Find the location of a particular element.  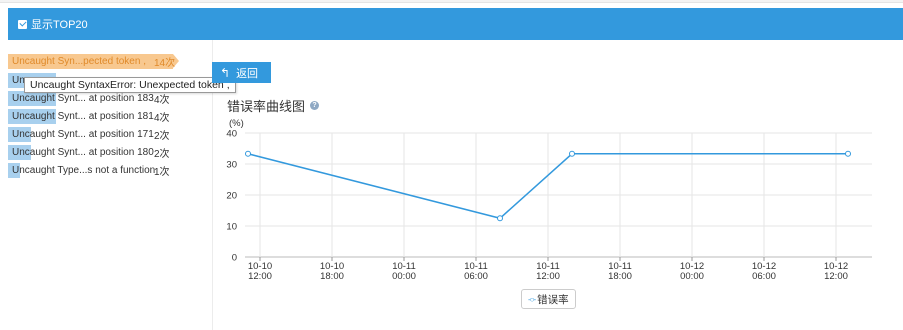

error-label: Uncaught Synt... at position 171 is located at coordinates (83, 134).